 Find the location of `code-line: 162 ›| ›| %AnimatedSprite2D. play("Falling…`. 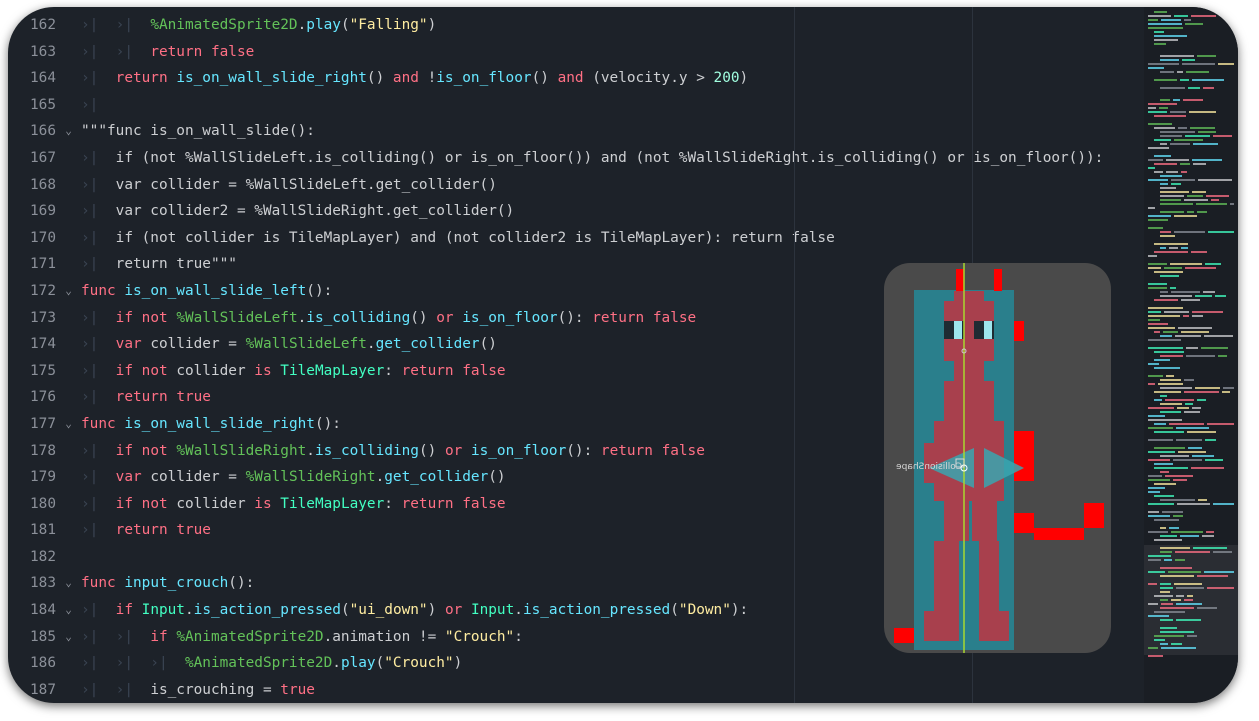

code-line: 162 ›| ›| %AnimatedSprite2D. play("Falling… is located at coordinates (578, 25).